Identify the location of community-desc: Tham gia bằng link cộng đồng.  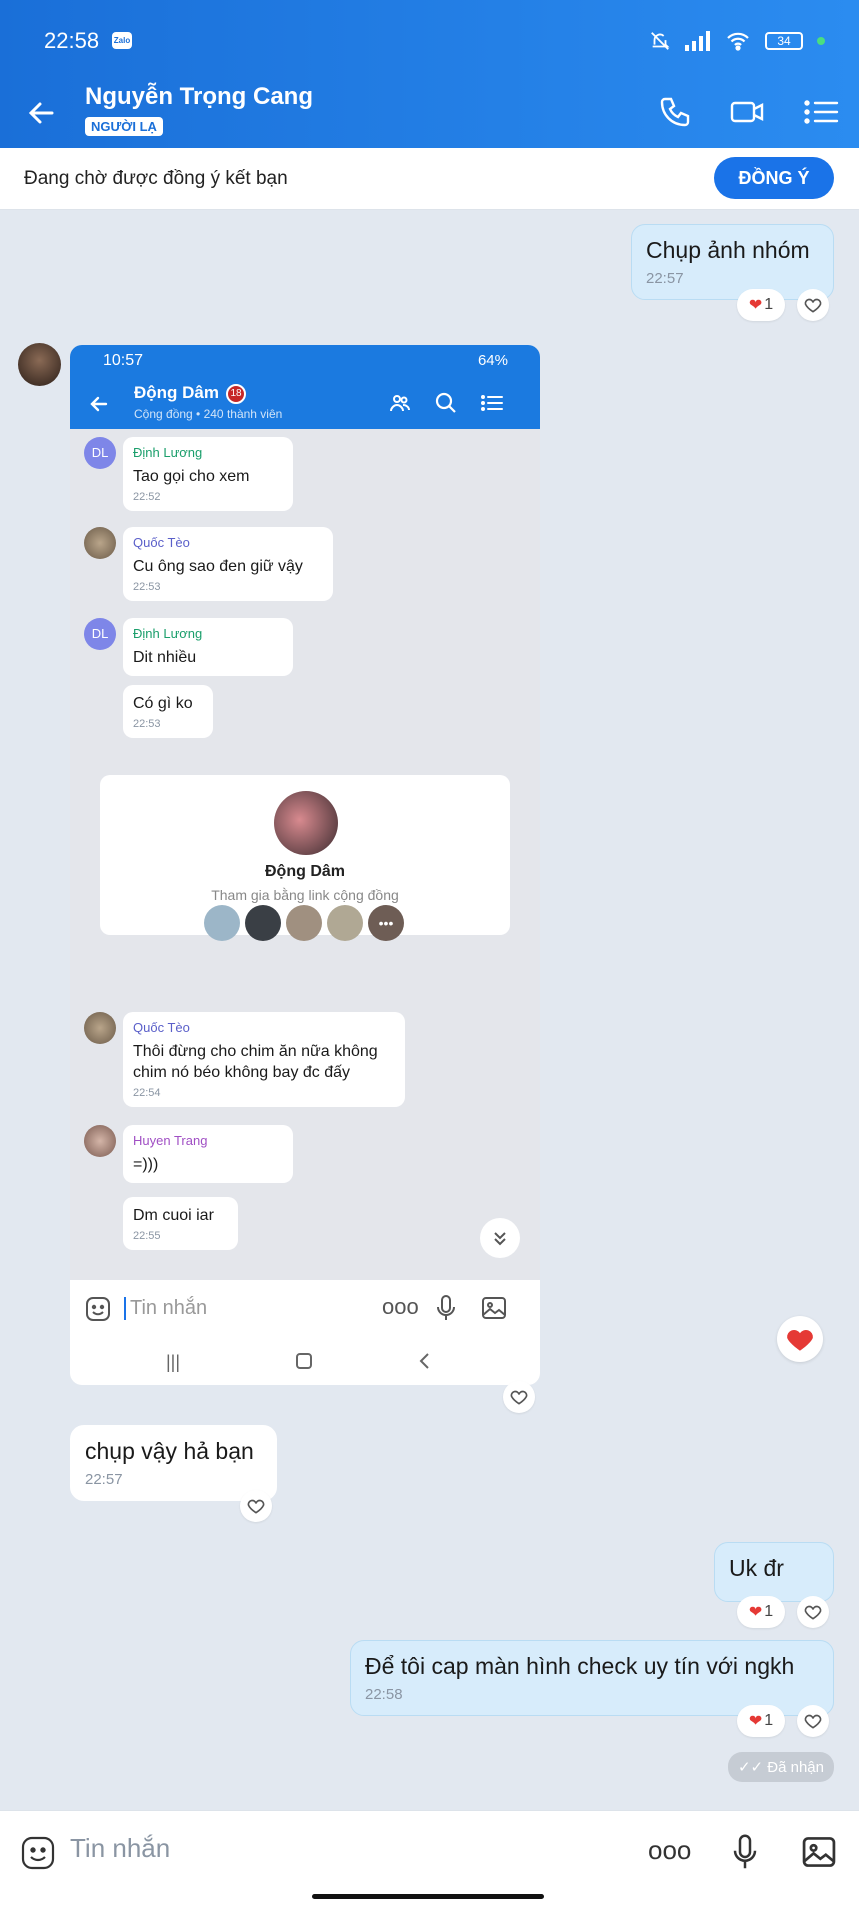
(305, 895).